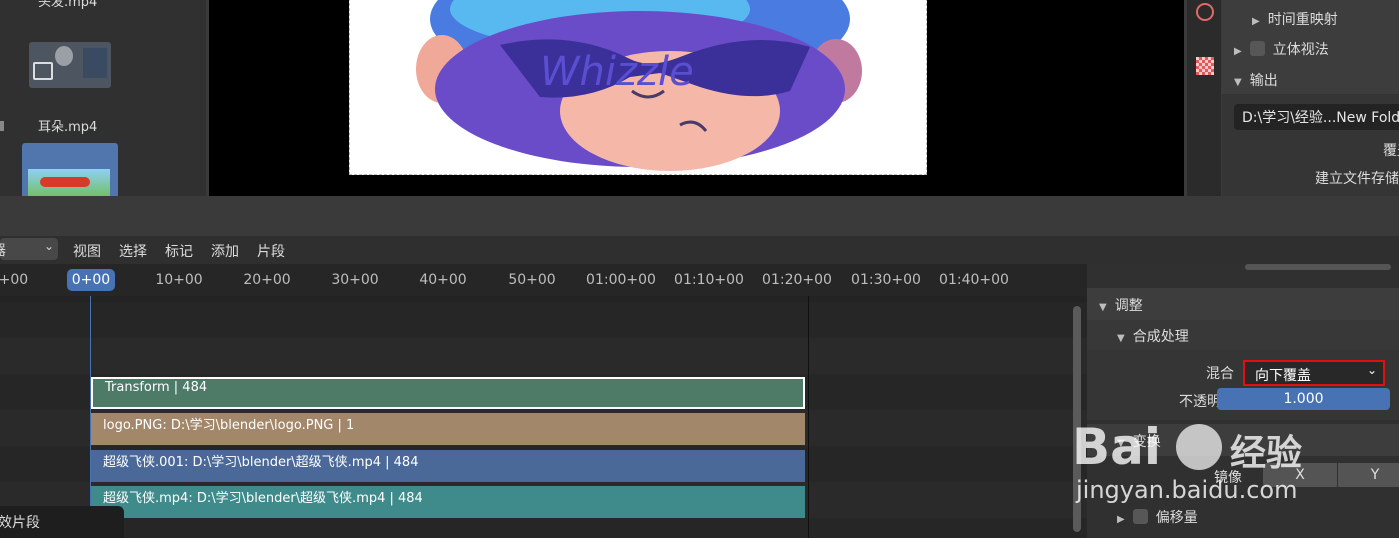 This screenshot has width=1399, height=538. Describe the element at coordinates (179, 280) in the screenshot. I see `ruler-tick: 10+00` at that location.